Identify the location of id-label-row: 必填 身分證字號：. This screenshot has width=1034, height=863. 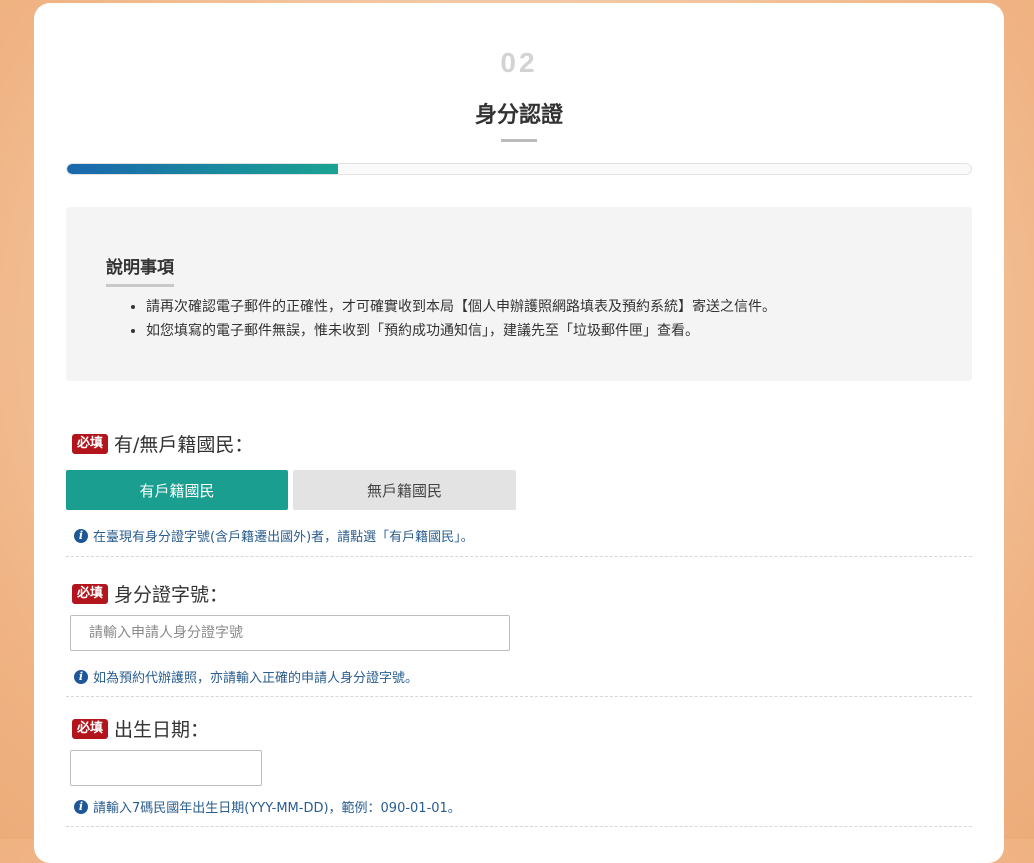
(150, 593).